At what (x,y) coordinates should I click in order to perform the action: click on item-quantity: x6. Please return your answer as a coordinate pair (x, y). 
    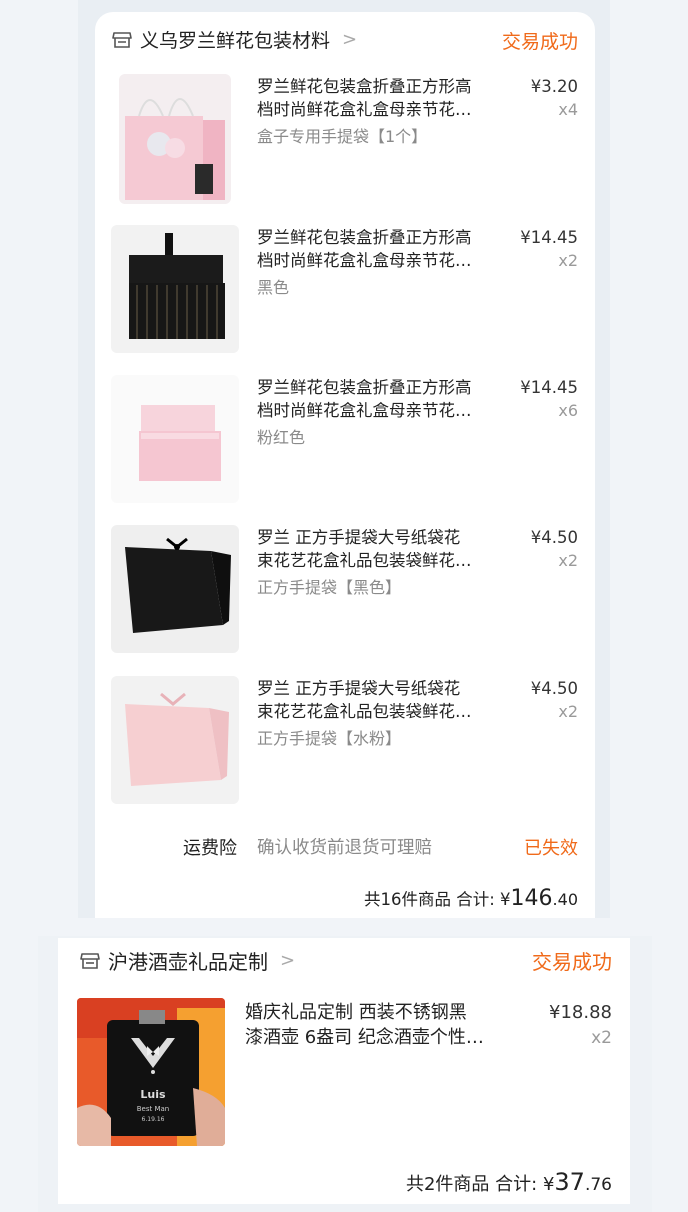
    Looking at the image, I should click on (568, 410).